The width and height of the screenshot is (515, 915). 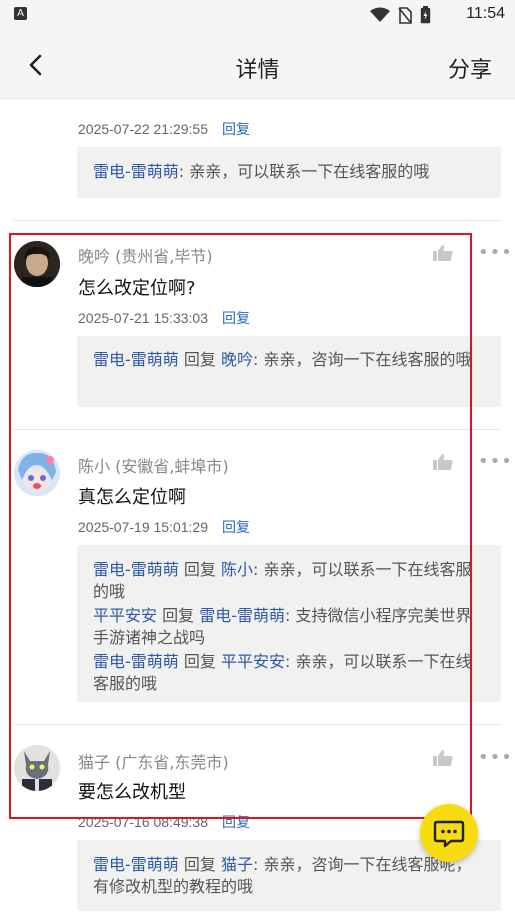 What do you see at coordinates (253, 661) in the screenshot?
I see `reply-target: 平平安安` at bounding box center [253, 661].